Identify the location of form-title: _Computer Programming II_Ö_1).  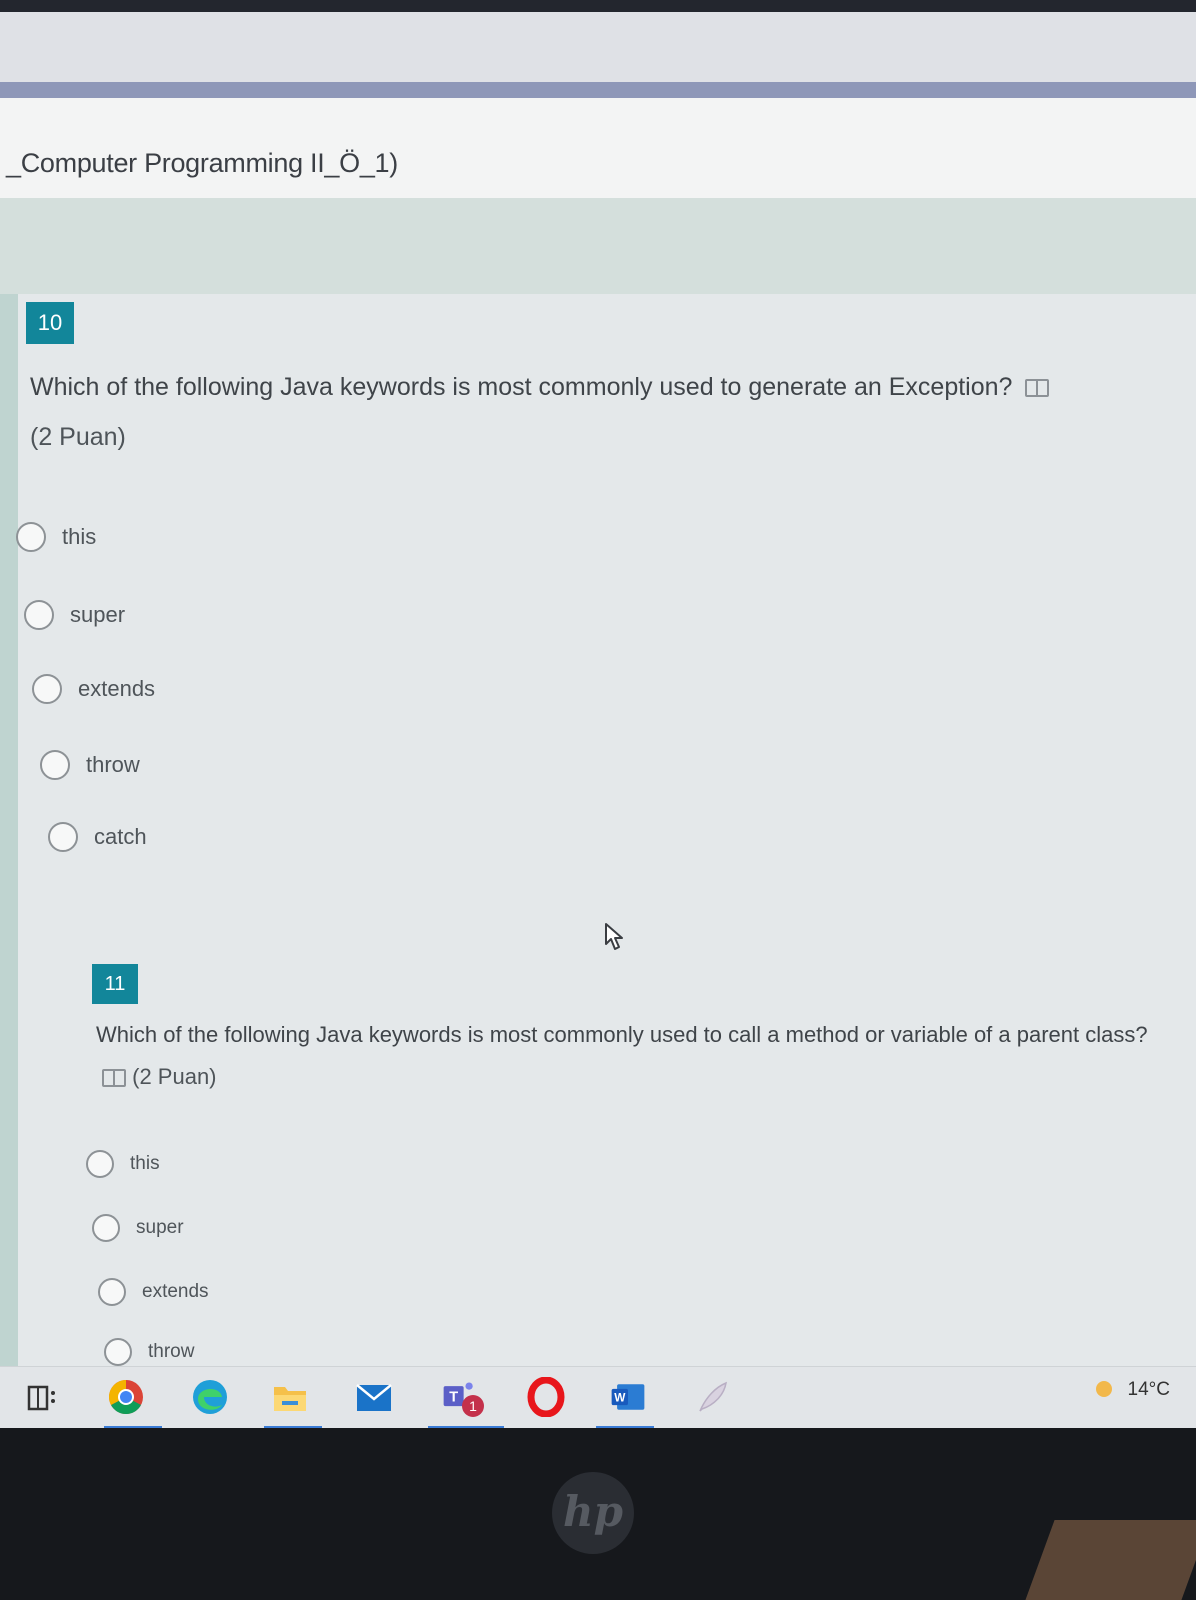
(202, 163).